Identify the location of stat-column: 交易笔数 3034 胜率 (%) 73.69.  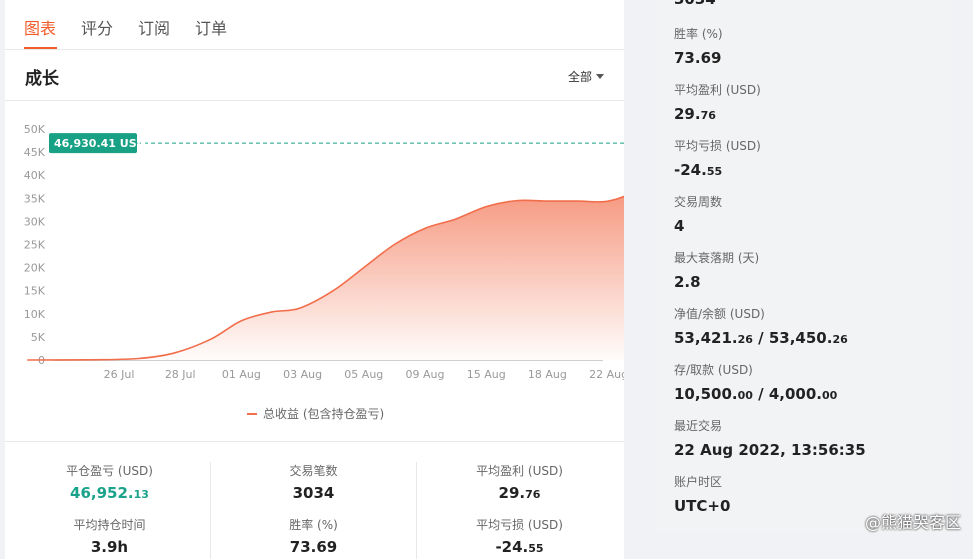
(313, 510).